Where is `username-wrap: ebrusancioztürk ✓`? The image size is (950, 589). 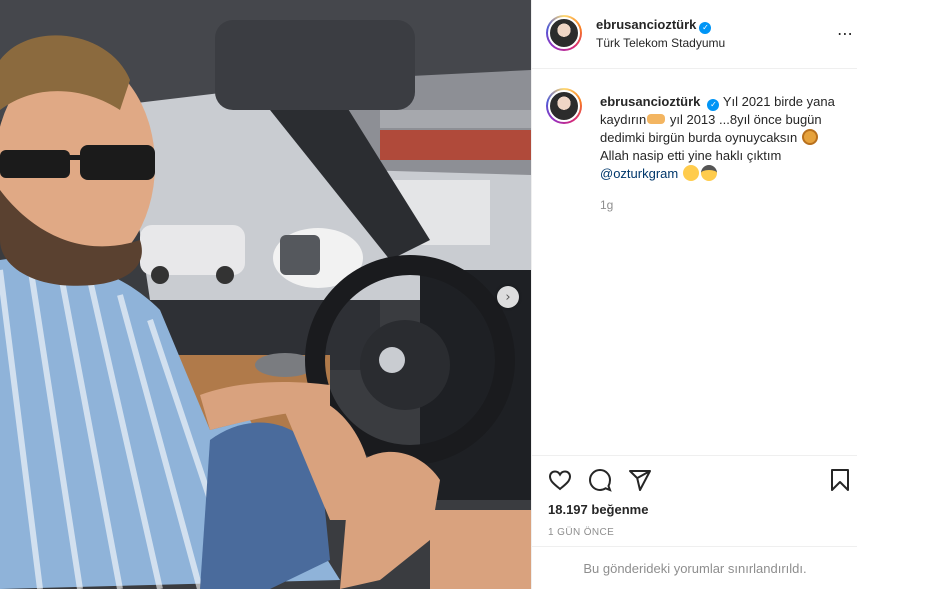
username-wrap: ebrusancioztürk ✓ is located at coordinates (654, 25).